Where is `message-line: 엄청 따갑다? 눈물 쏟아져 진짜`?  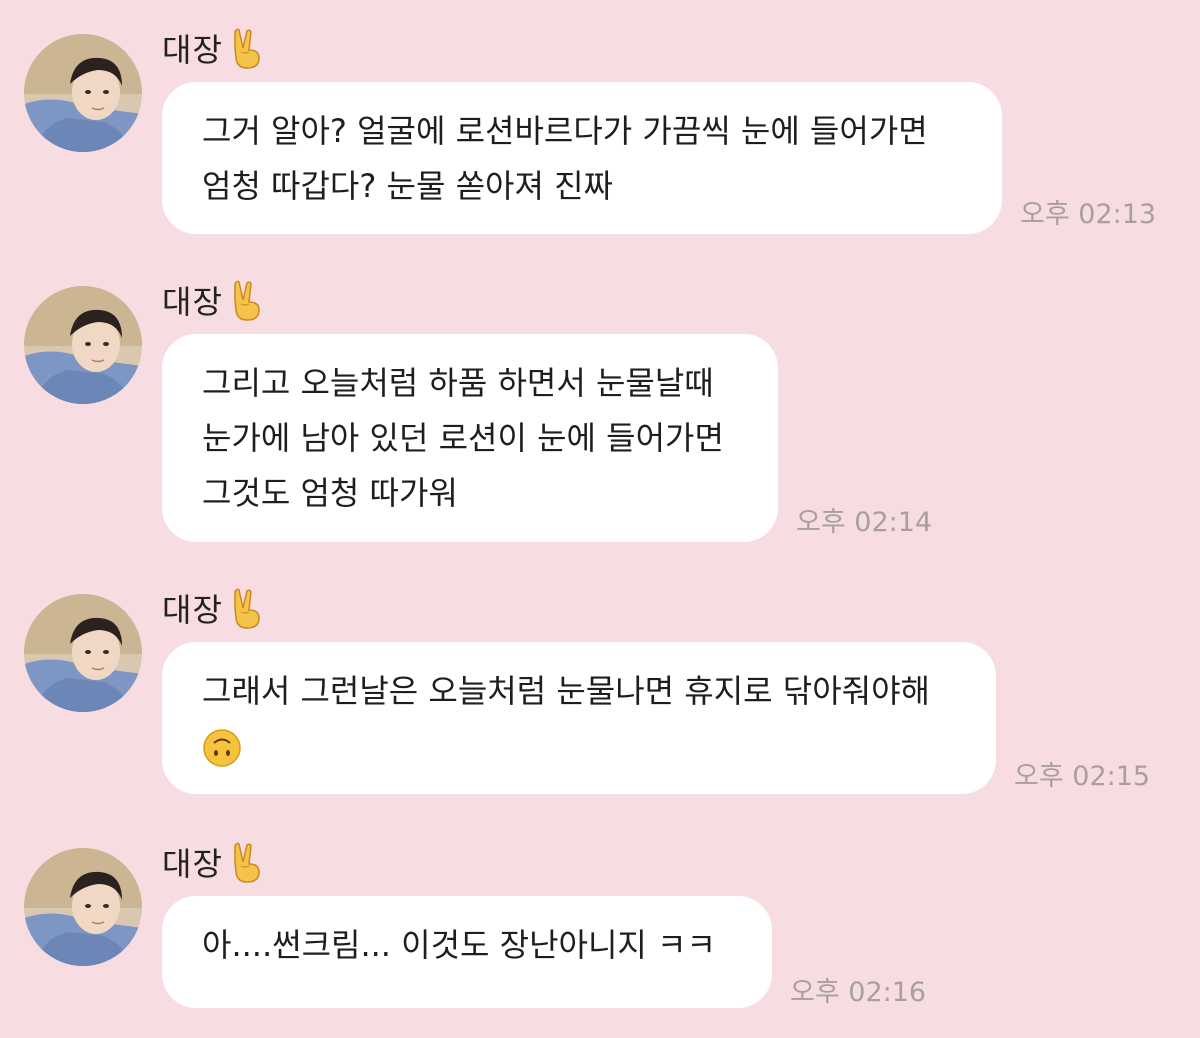 message-line: 엄청 따갑다? 눈물 쏟아져 진짜 is located at coordinates (407, 186).